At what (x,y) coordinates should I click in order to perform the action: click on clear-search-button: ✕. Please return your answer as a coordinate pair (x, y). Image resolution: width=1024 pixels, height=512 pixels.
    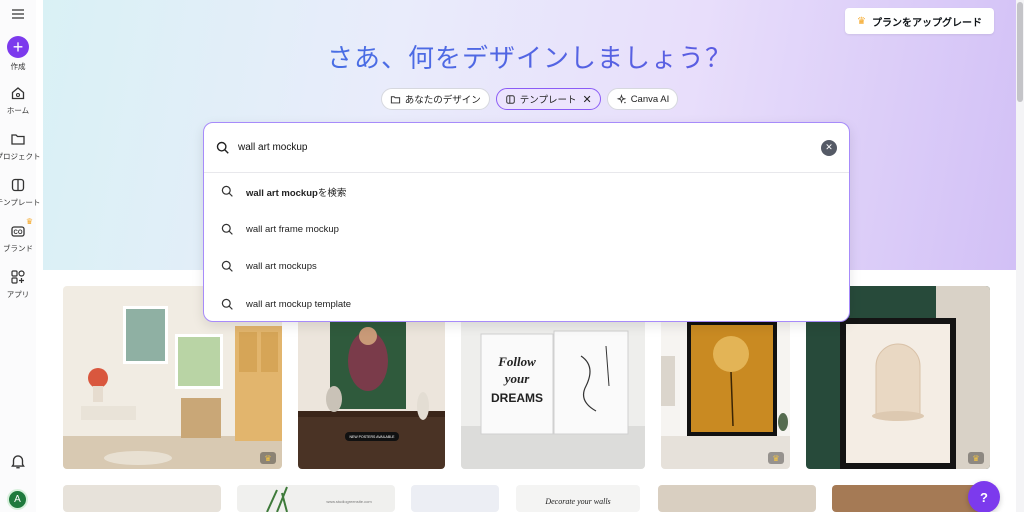
    Looking at the image, I should click on (829, 147).